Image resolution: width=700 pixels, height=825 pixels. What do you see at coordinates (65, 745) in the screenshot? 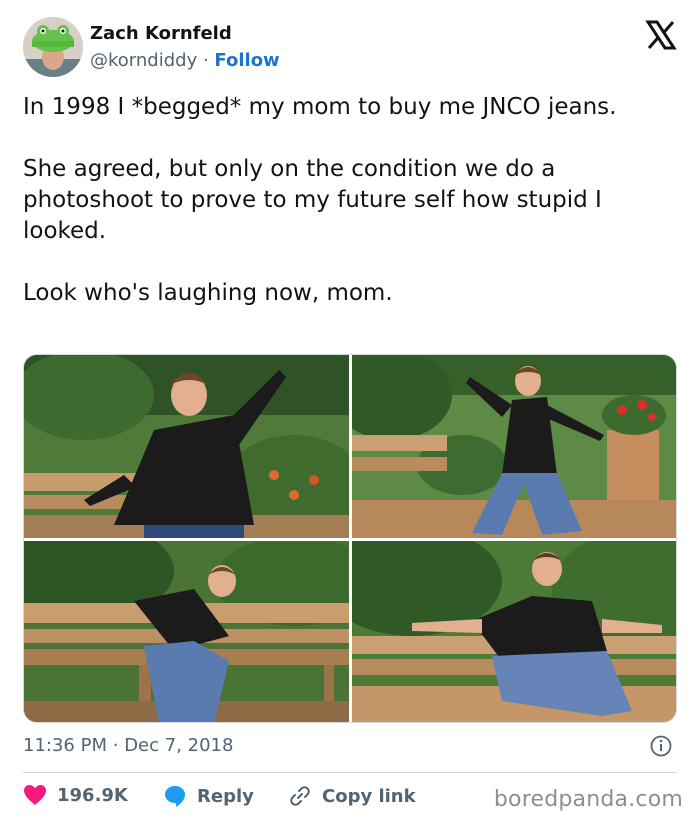
I see `tweet-time: 11:36 PM` at bounding box center [65, 745].